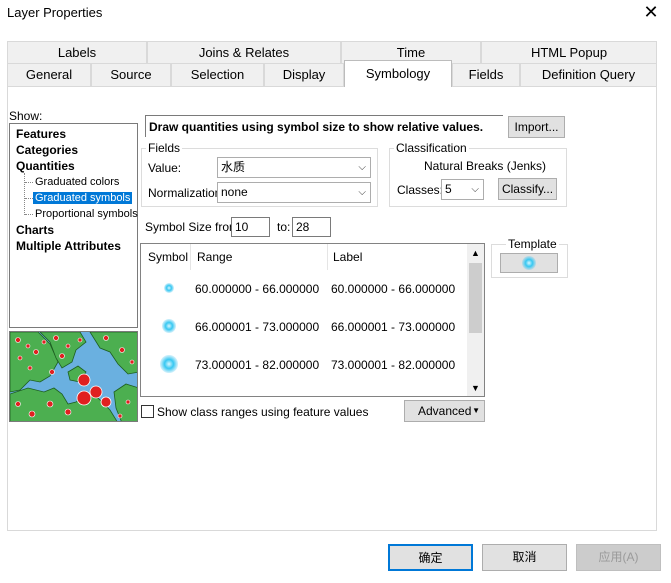  What do you see at coordinates (475, 253) in the screenshot?
I see `scroll-up-icon: ▲` at bounding box center [475, 253].